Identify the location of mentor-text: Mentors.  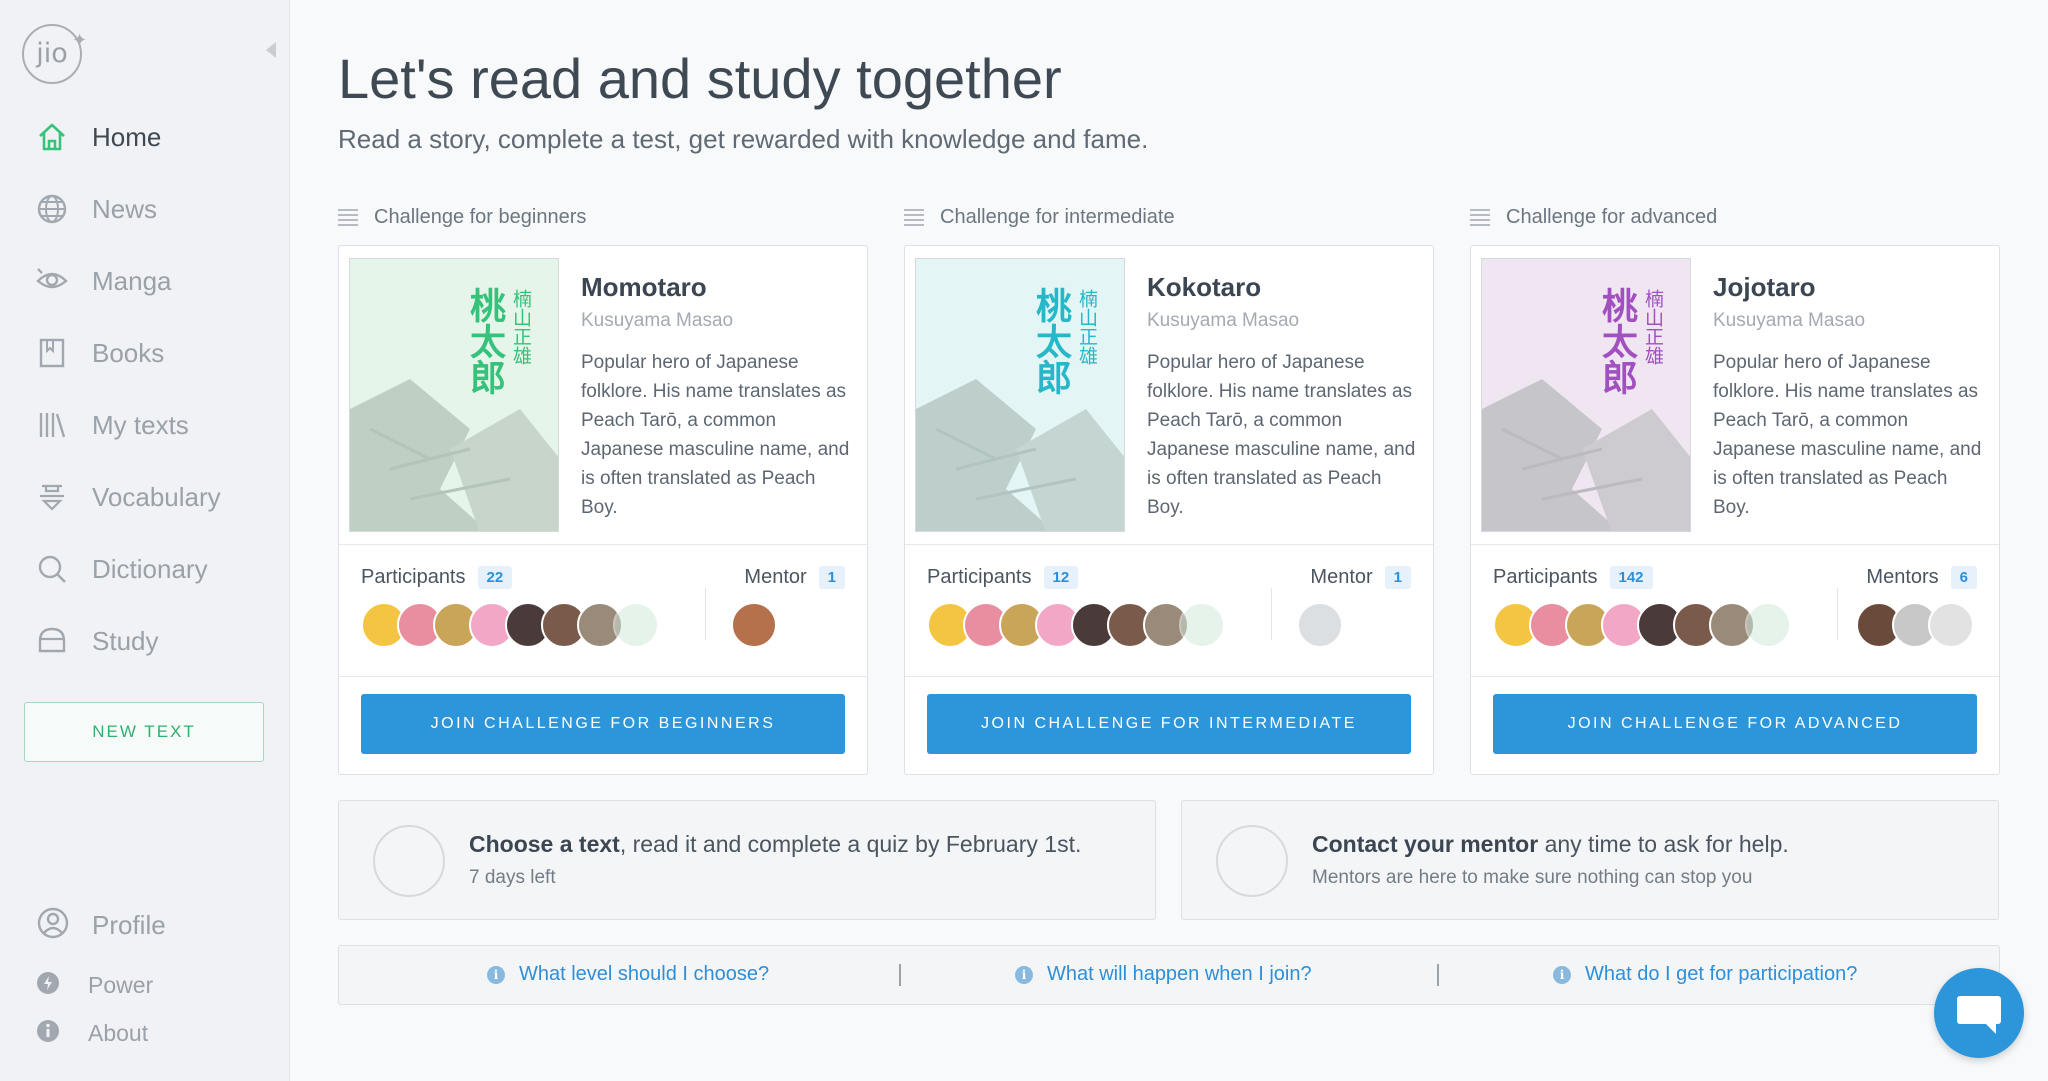
(1902, 577).